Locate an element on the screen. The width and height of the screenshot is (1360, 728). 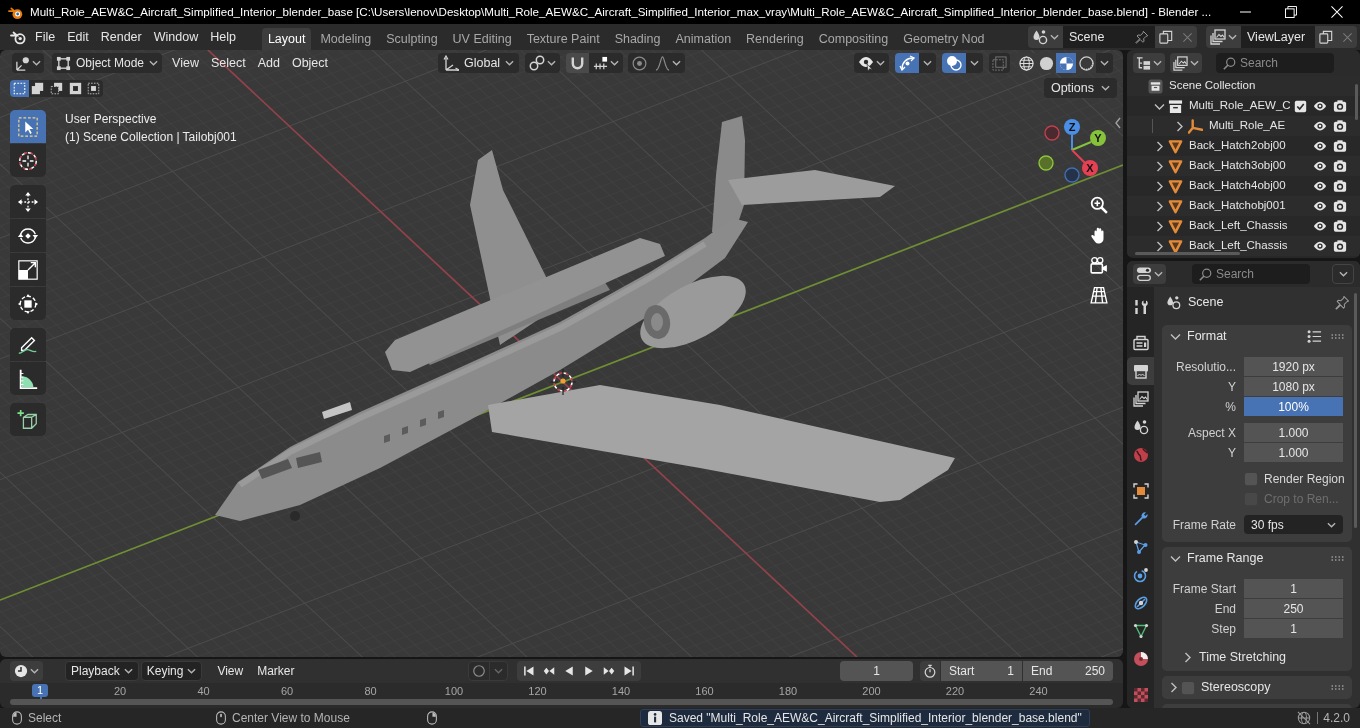
scene-browse-button is located at coordinates (1045, 37).